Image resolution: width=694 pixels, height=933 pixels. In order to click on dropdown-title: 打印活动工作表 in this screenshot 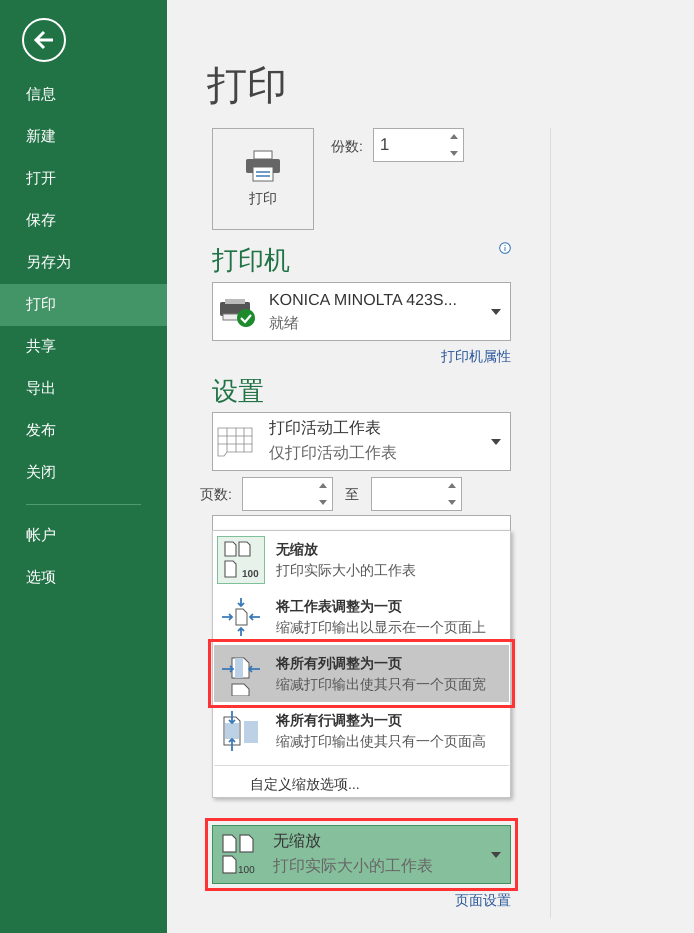, I will do `click(325, 428)`.